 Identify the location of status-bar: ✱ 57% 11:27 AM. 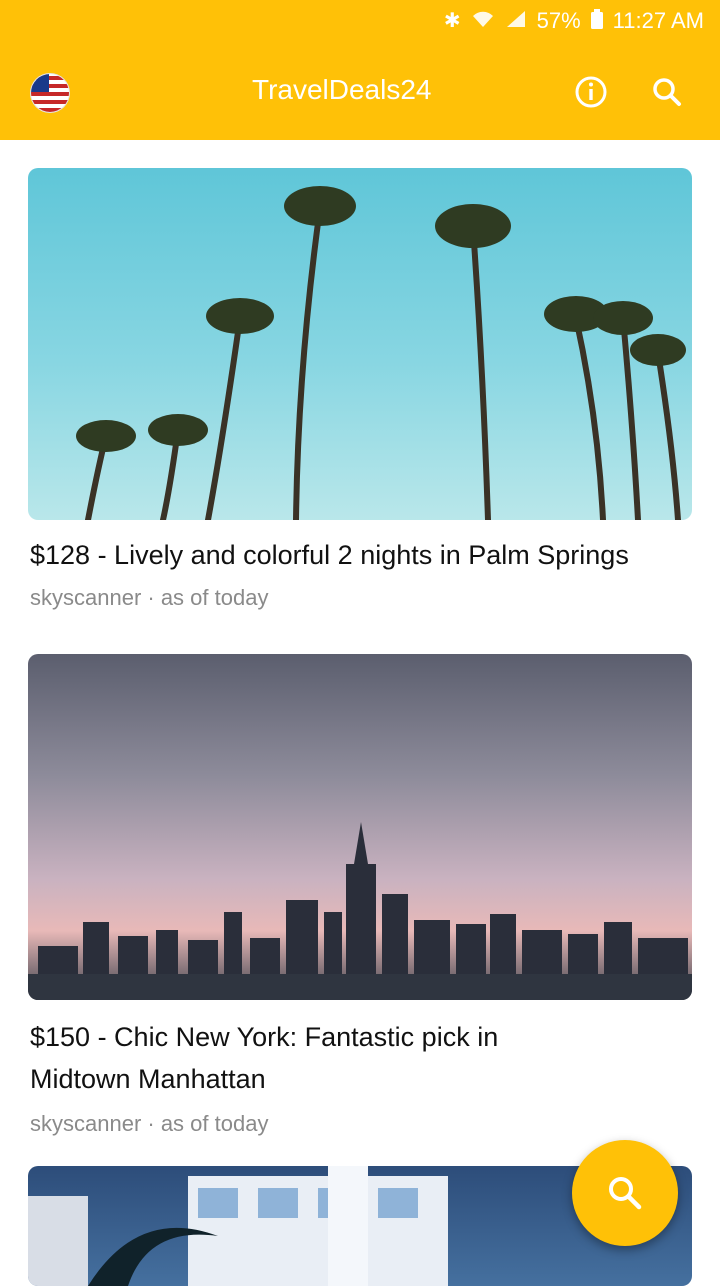
(360, 20).